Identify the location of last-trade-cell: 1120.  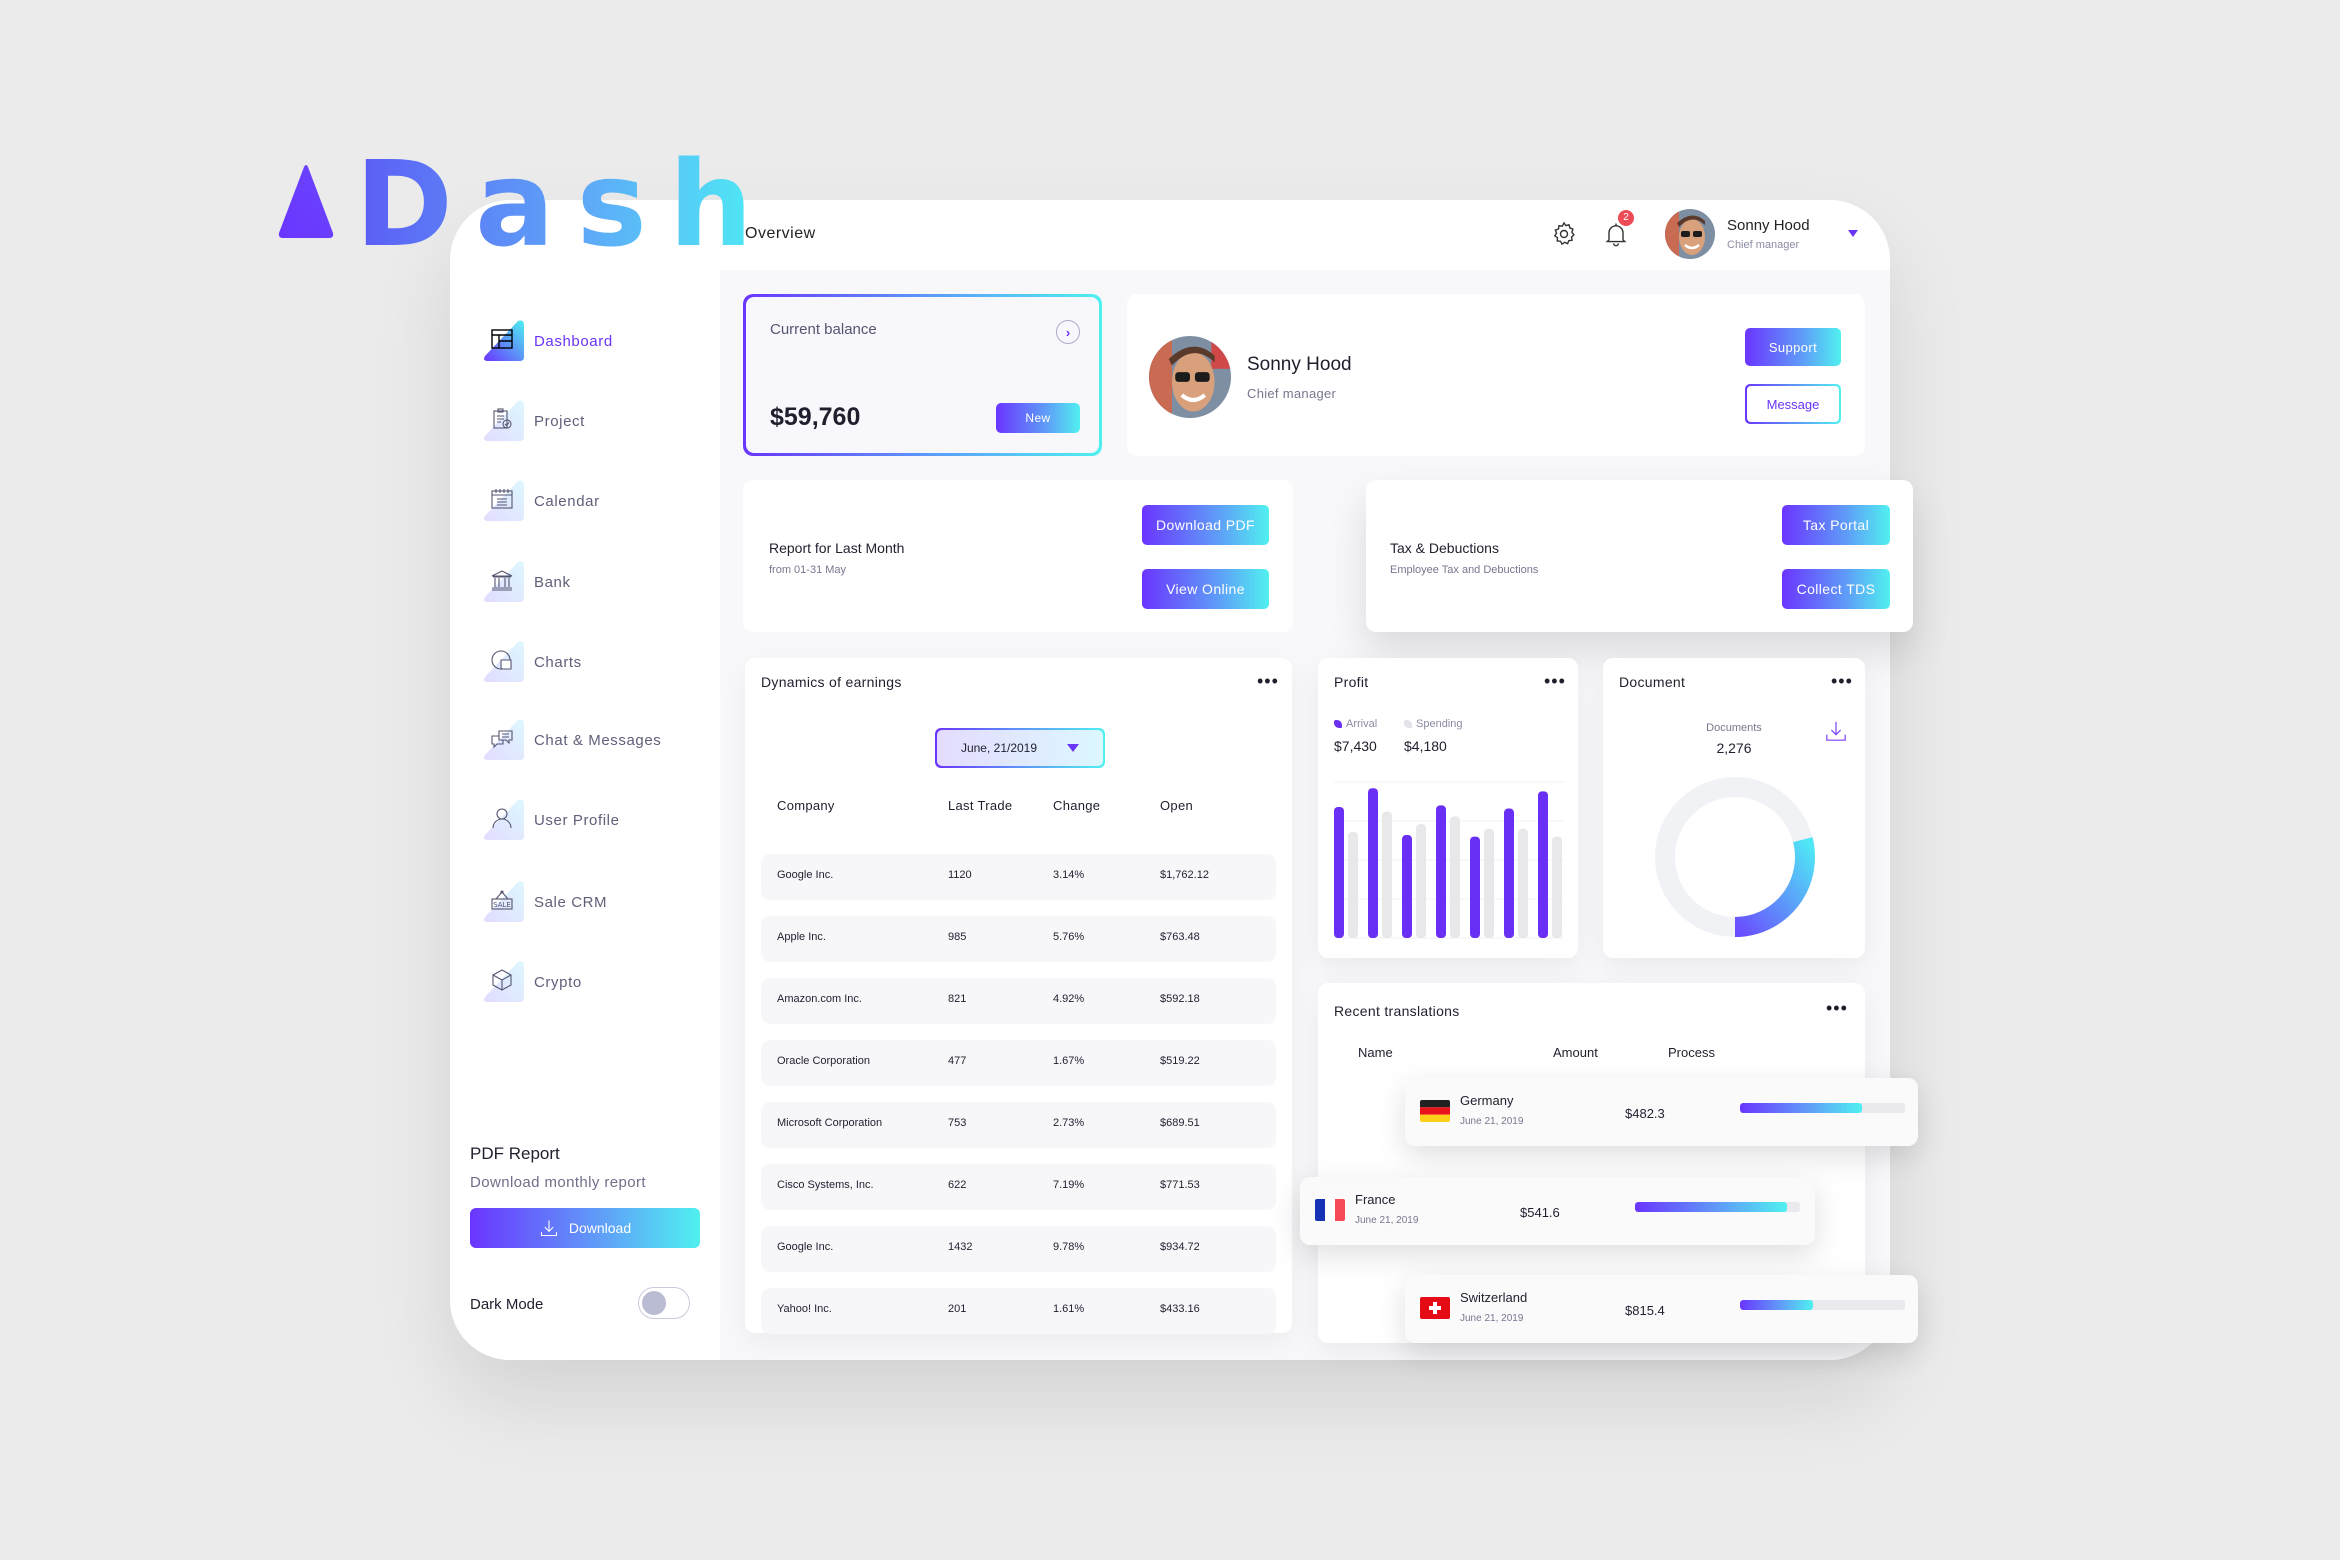
(960, 875).